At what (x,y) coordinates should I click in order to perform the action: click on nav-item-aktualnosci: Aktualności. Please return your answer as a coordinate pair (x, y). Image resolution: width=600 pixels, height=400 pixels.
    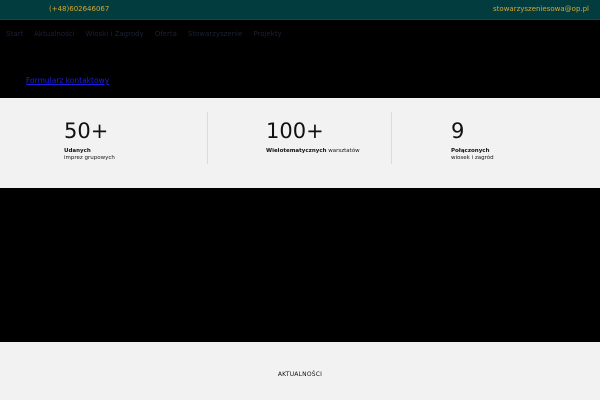
    Looking at the image, I should click on (54, 35).